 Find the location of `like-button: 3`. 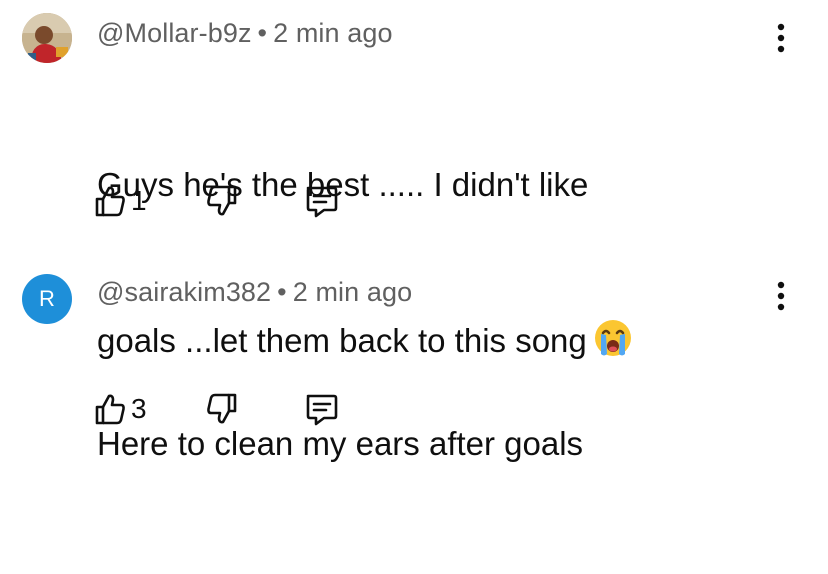

like-button: 3 is located at coordinates (120, 409).